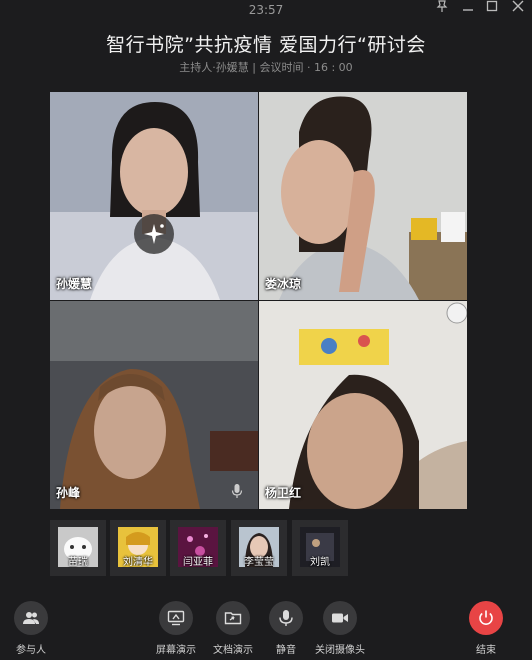 The width and height of the screenshot is (532, 660). What do you see at coordinates (33, 628) in the screenshot?
I see `participants-button: 参与人` at bounding box center [33, 628].